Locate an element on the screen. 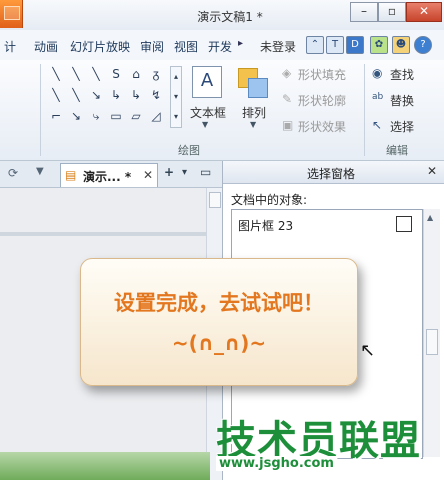 The height and width of the screenshot is (480, 444). shape-gallery-item: ⌂ is located at coordinates (136, 74).